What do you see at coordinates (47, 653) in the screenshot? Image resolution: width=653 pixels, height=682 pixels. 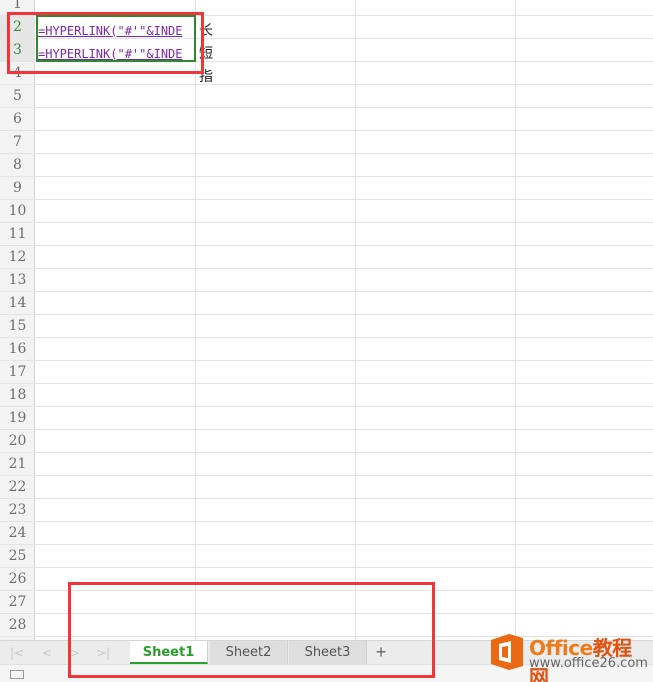 I see `prev-sheet-button: <` at bounding box center [47, 653].